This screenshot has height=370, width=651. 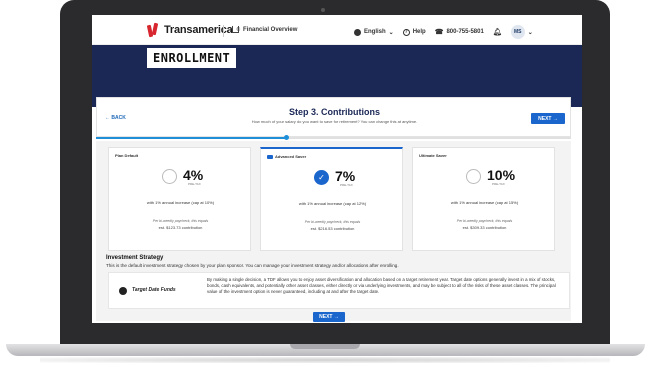 What do you see at coordinates (484, 202) in the screenshot?
I see `annual-increase-text: with 1% annual increase (cap at 15%)` at bounding box center [484, 202].